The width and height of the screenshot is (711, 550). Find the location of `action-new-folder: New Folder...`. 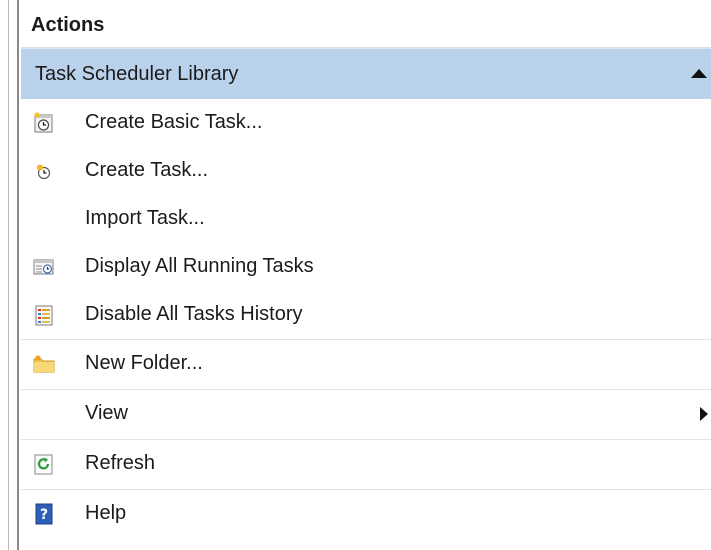

action-new-folder: New Folder... is located at coordinates (366, 364).